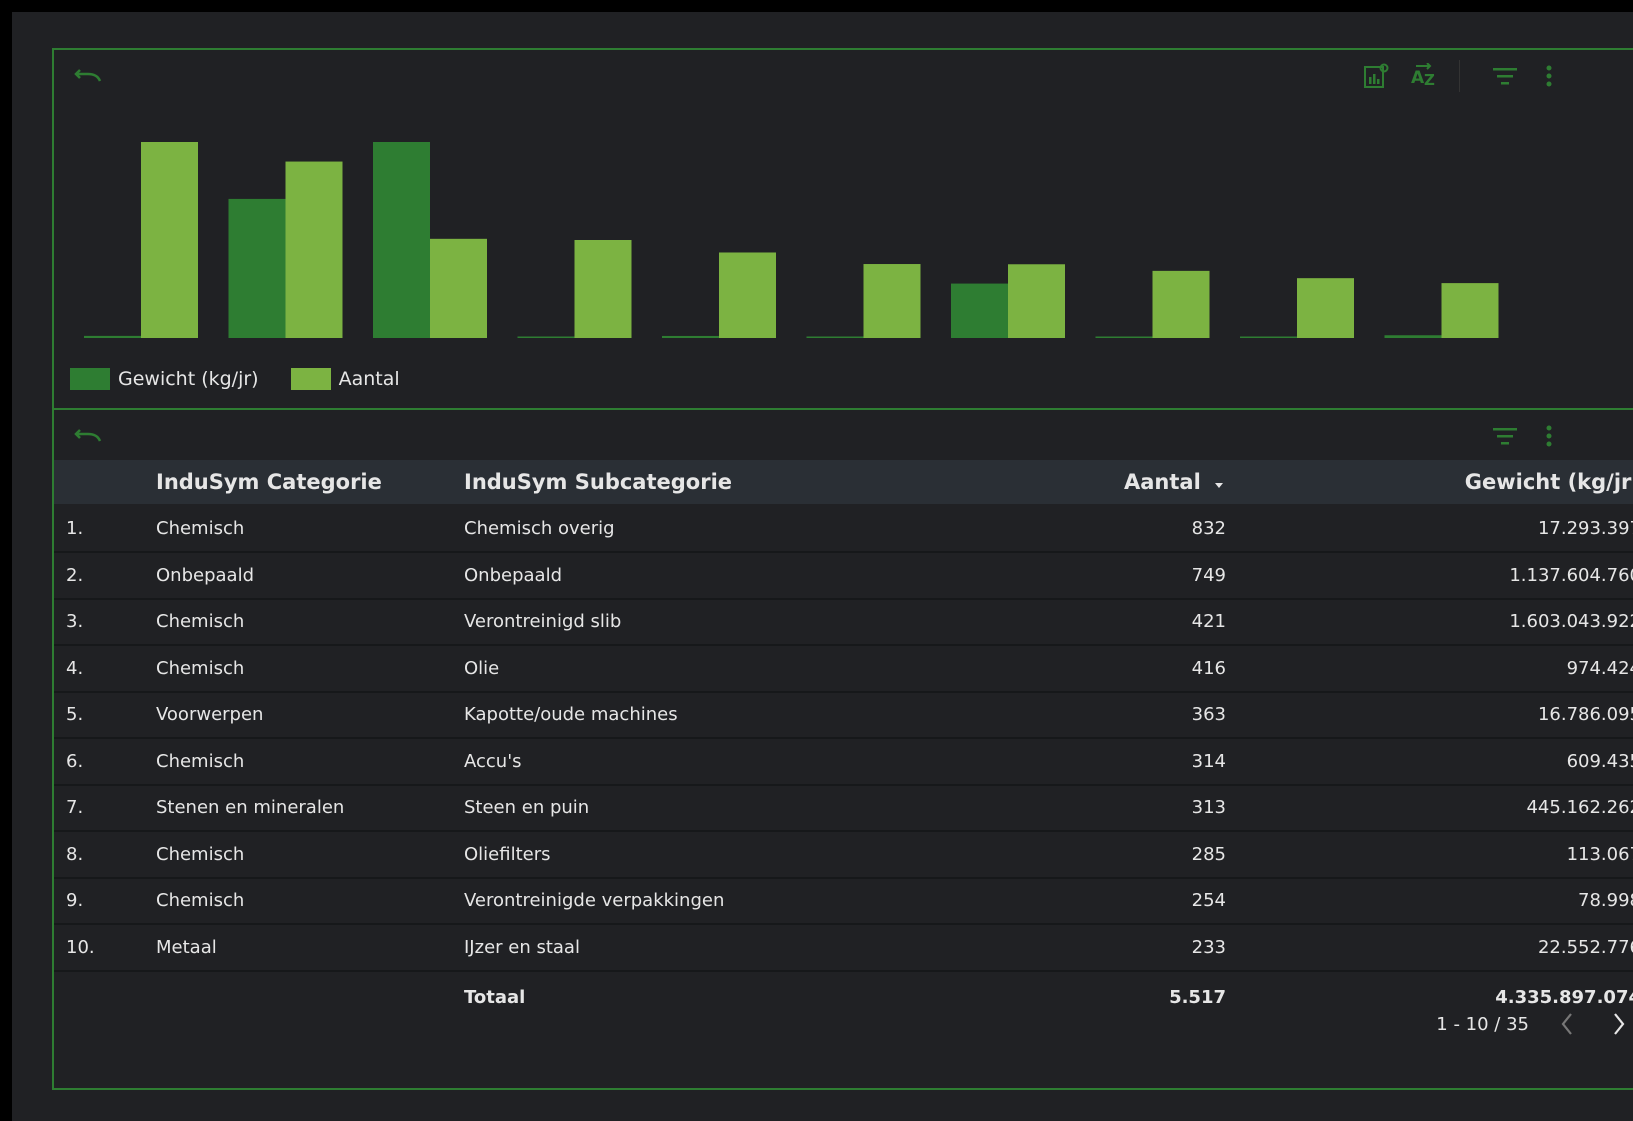 The width and height of the screenshot is (1633, 1121). I want to click on row-weight: 17.293.397, so click(1585, 528).